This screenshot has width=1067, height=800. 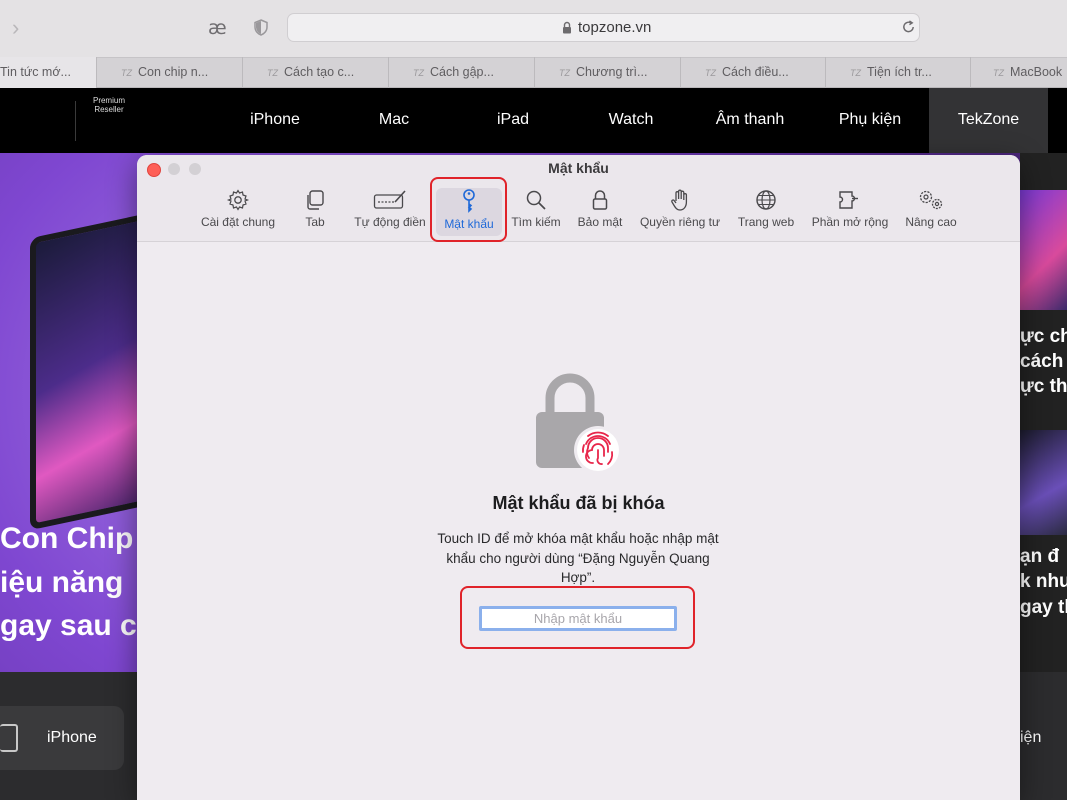 What do you see at coordinates (579, 423) in the screenshot?
I see `touch-id-lock-icon` at bounding box center [579, 423].